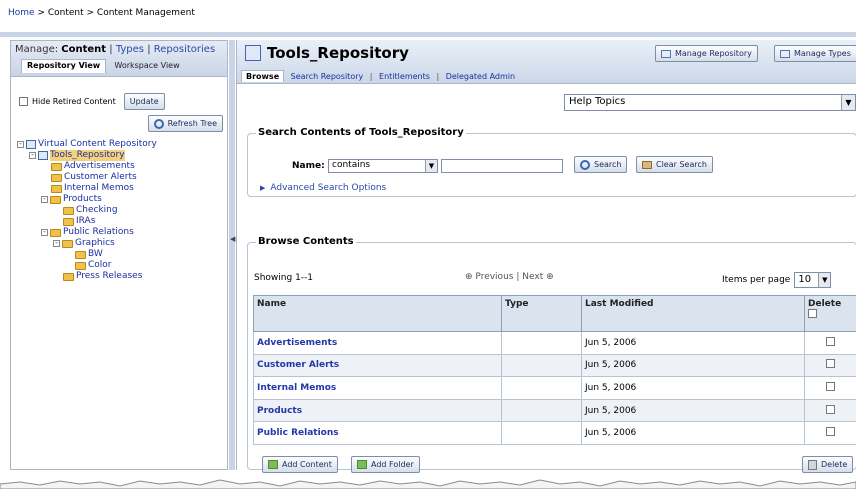 This screenshot has width=856, height=489. What do you see at coordinates (480, 76) in the screenshot?
I see `tab-delegated-admin: Delegated Admin` at bounding box center [480, 76].